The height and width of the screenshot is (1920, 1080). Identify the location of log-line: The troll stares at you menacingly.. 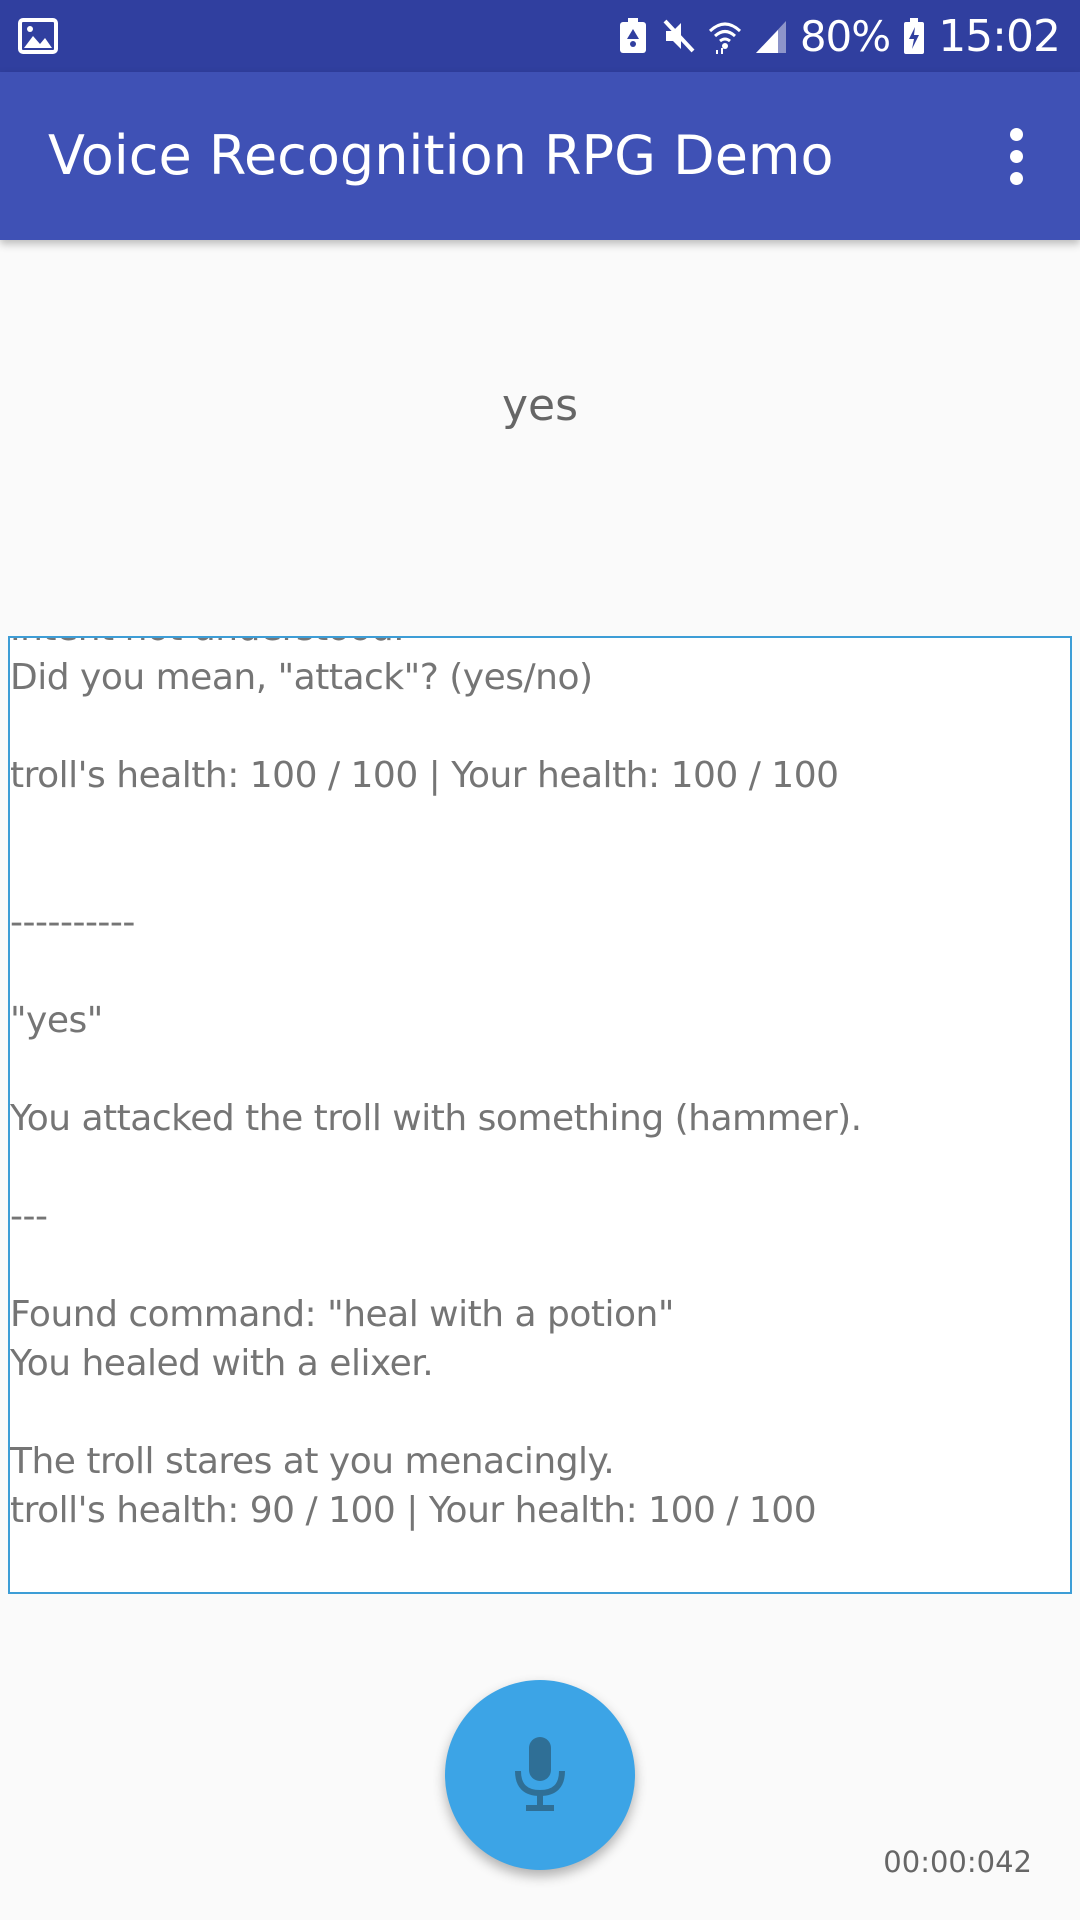
(312, 1461).